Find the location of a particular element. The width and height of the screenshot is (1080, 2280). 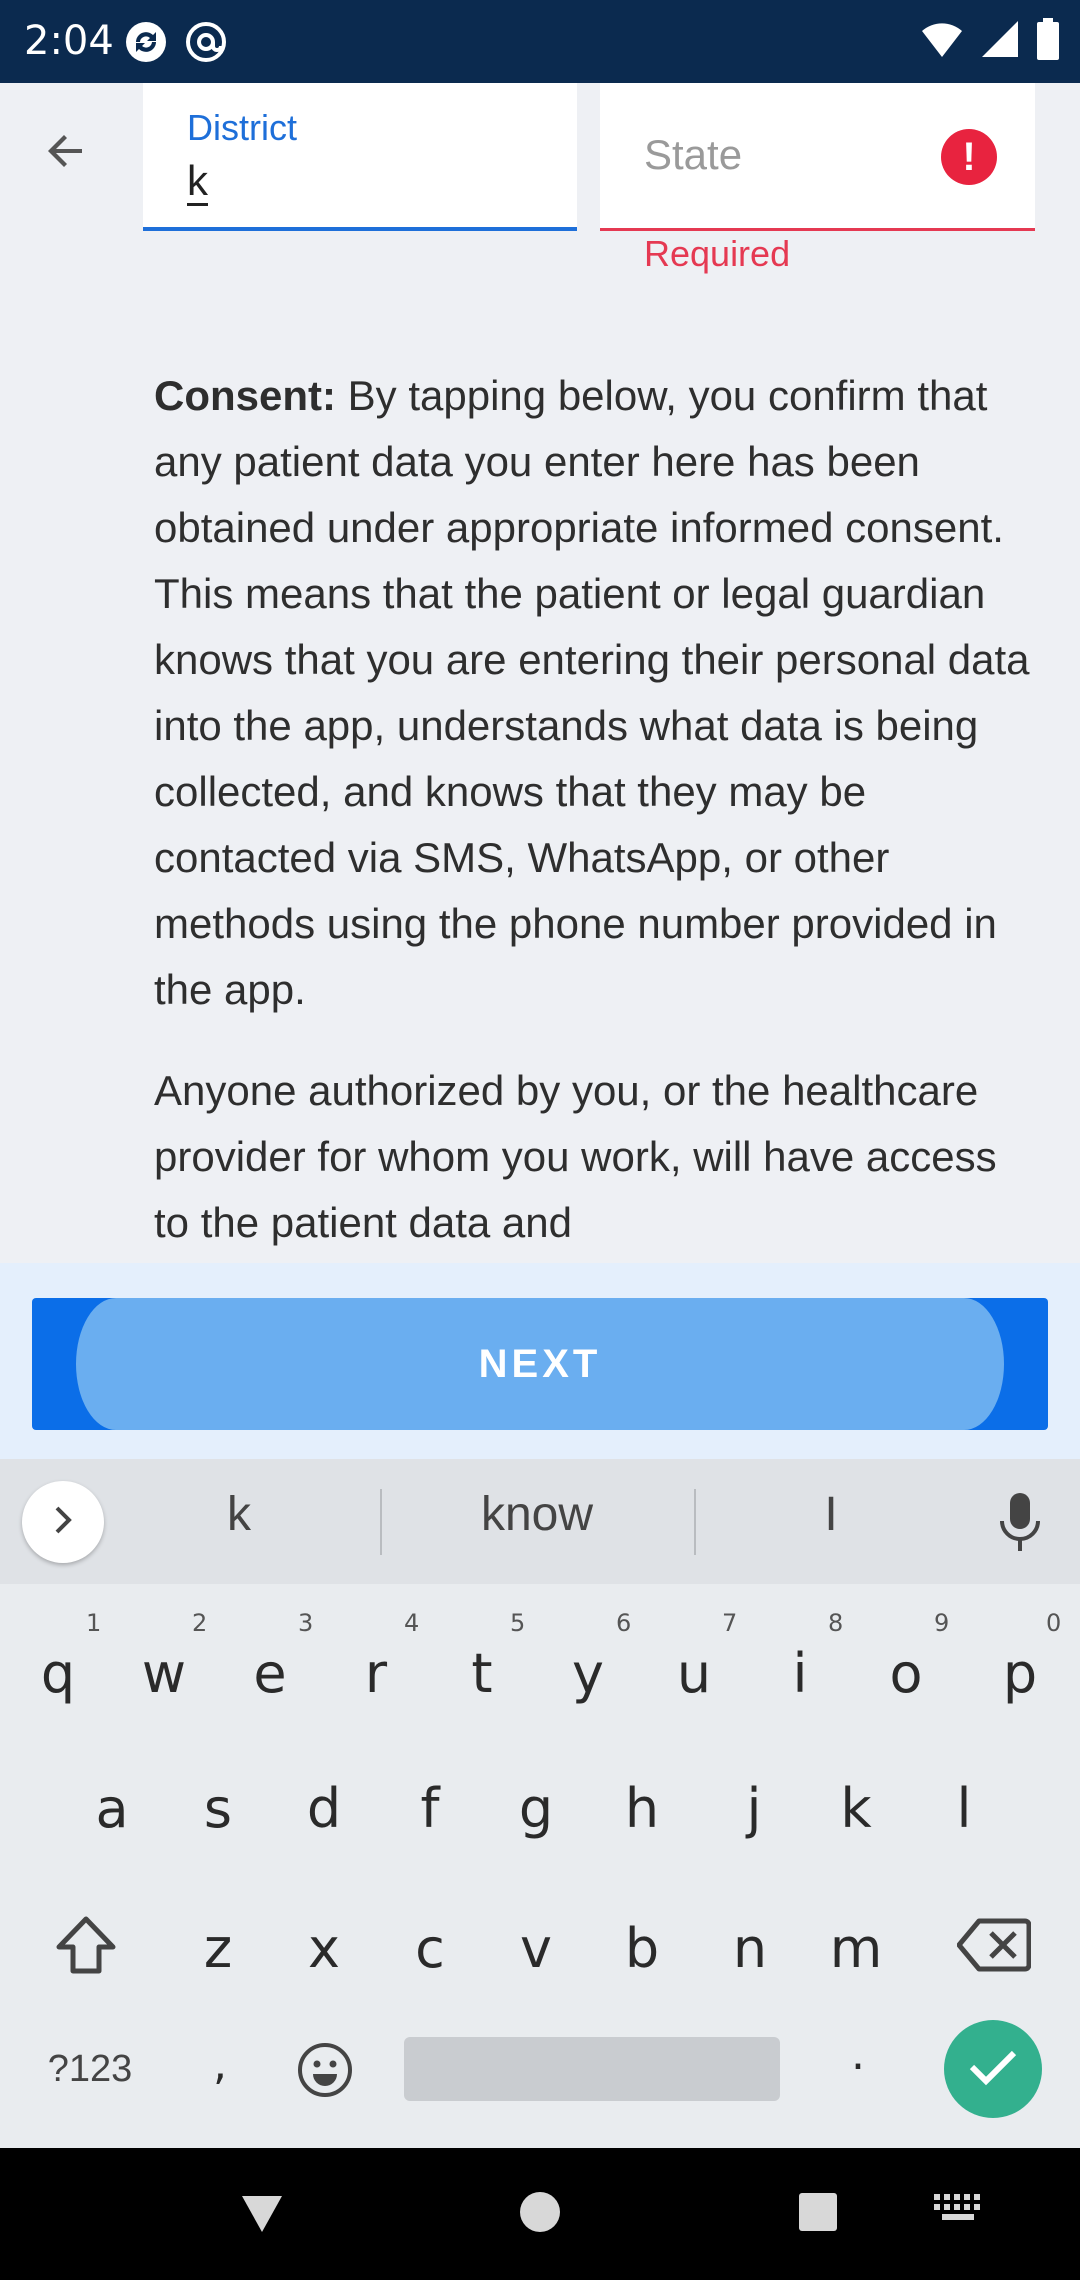

emoji-icon is located at coordinates (325, 2072).